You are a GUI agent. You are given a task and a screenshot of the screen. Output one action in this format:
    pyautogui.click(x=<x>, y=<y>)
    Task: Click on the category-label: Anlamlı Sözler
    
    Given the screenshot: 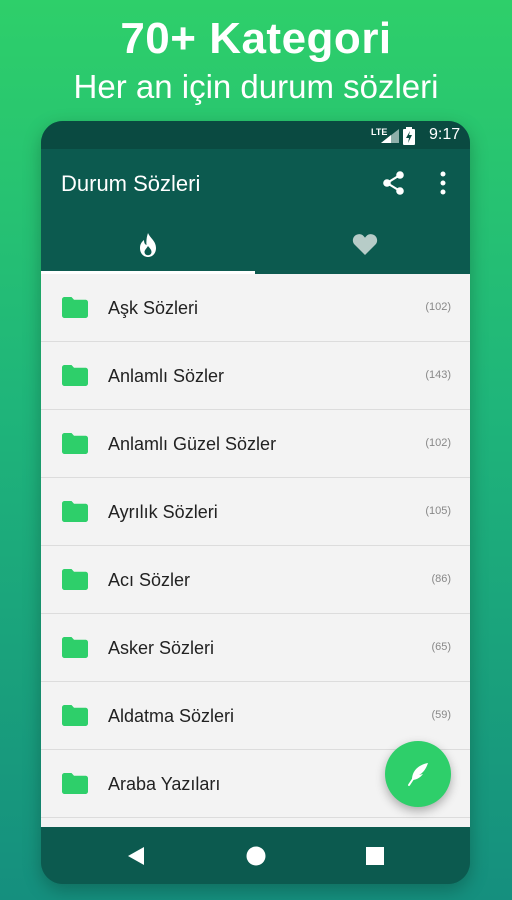 What is the action you would take?
    pyautogui.click(x=166, y=376)
    